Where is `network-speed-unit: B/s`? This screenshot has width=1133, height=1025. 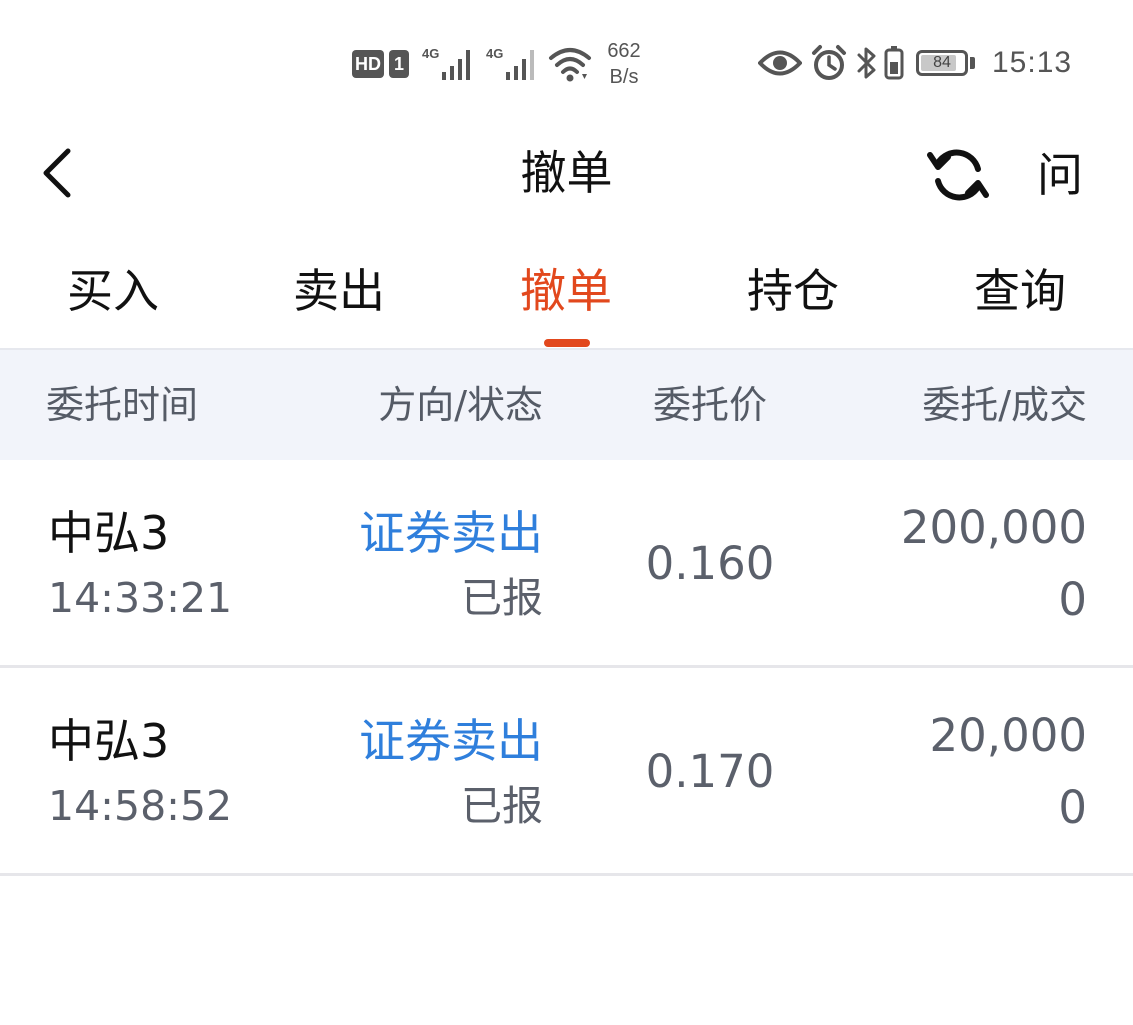 network-speed-unit: B/s is located at coordinates (624, 77).